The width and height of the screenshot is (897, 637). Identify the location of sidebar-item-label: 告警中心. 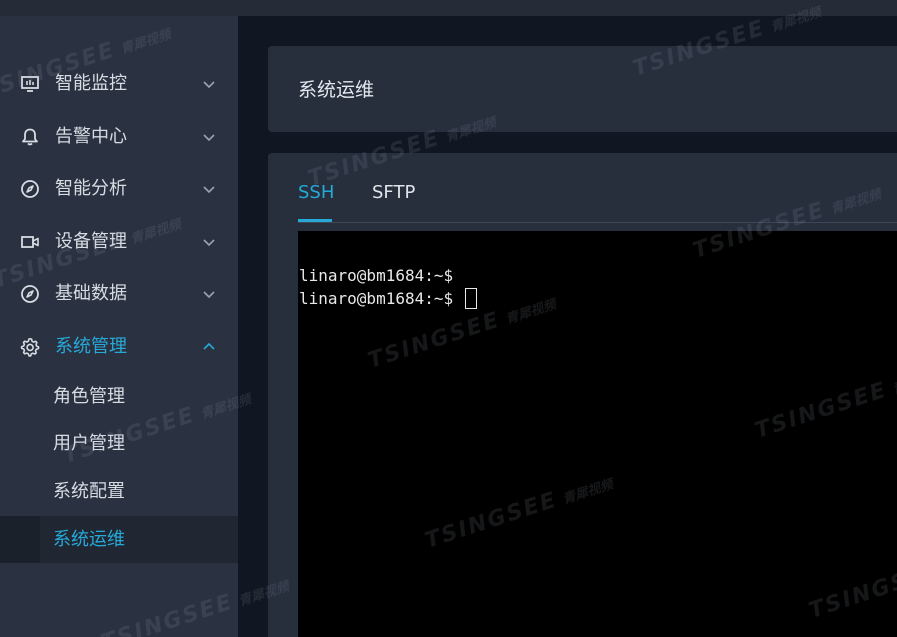
(91, 136).